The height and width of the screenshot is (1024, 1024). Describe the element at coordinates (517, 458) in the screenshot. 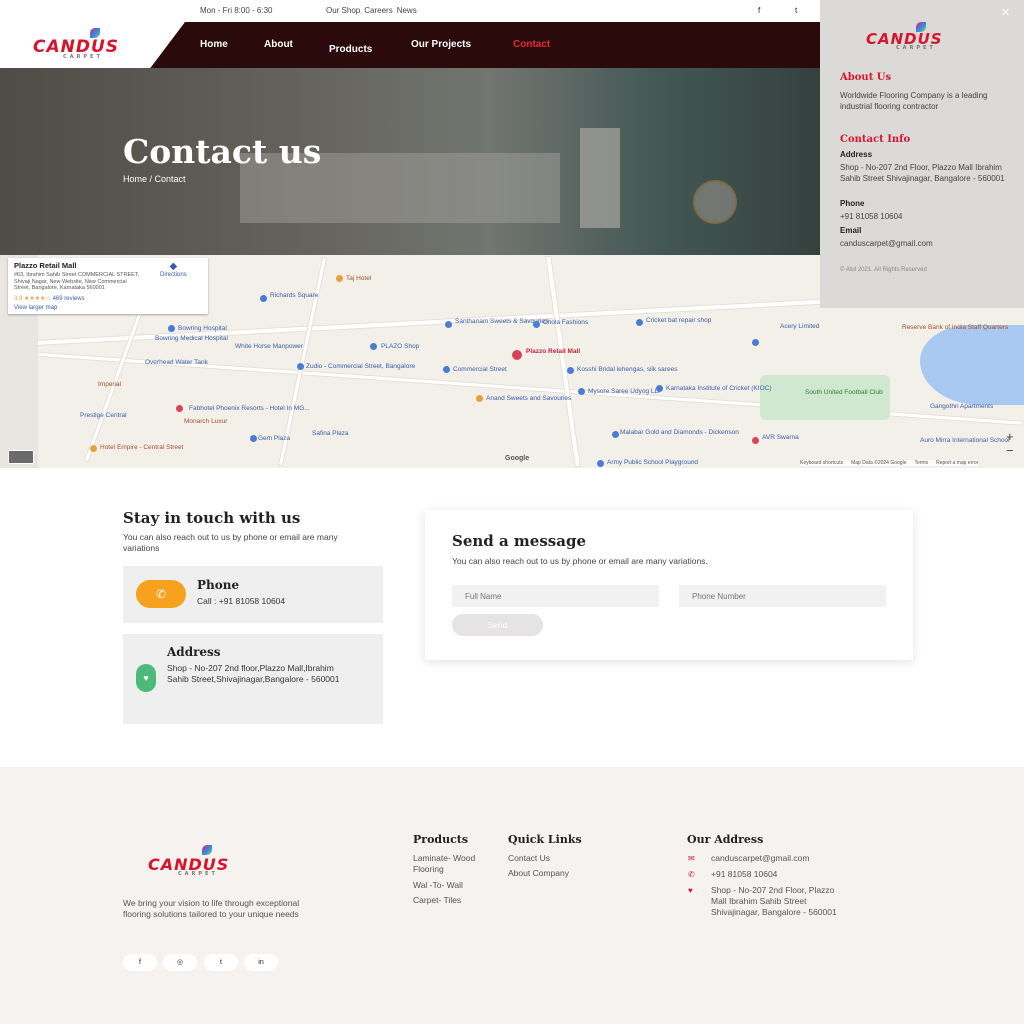

I see `google-logo: Google` at that location.